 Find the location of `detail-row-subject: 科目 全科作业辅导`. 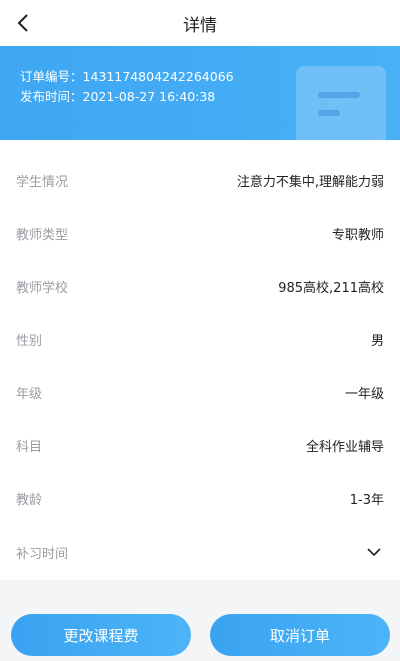

detail-row-subject: 科目 全科作业辅导 is located at coordinates (200, 445).